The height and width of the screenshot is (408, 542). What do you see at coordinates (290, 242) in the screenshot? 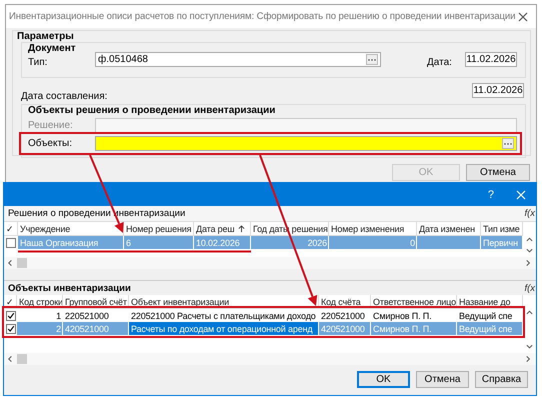
I see `table-cell: 2026` at bounding box center [290, 242].